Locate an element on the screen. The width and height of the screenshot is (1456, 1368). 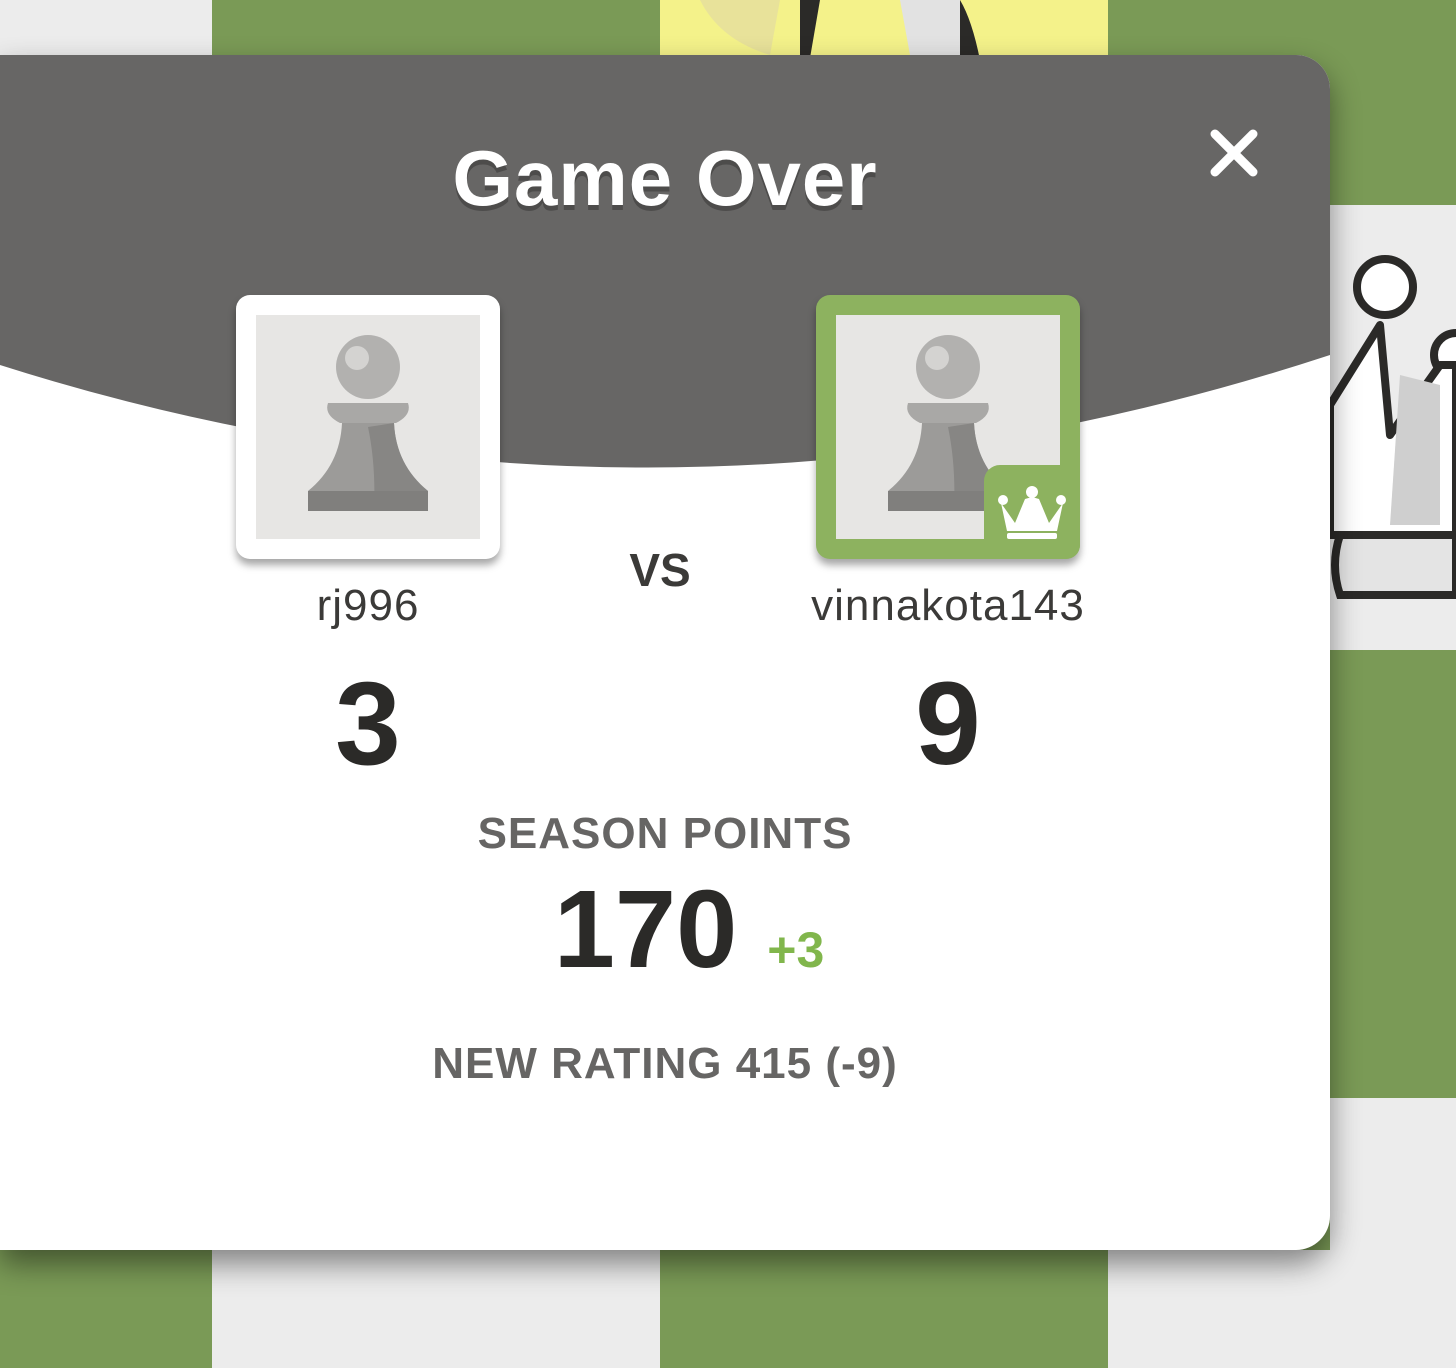
close-button is located at coordinates (1234, 153).